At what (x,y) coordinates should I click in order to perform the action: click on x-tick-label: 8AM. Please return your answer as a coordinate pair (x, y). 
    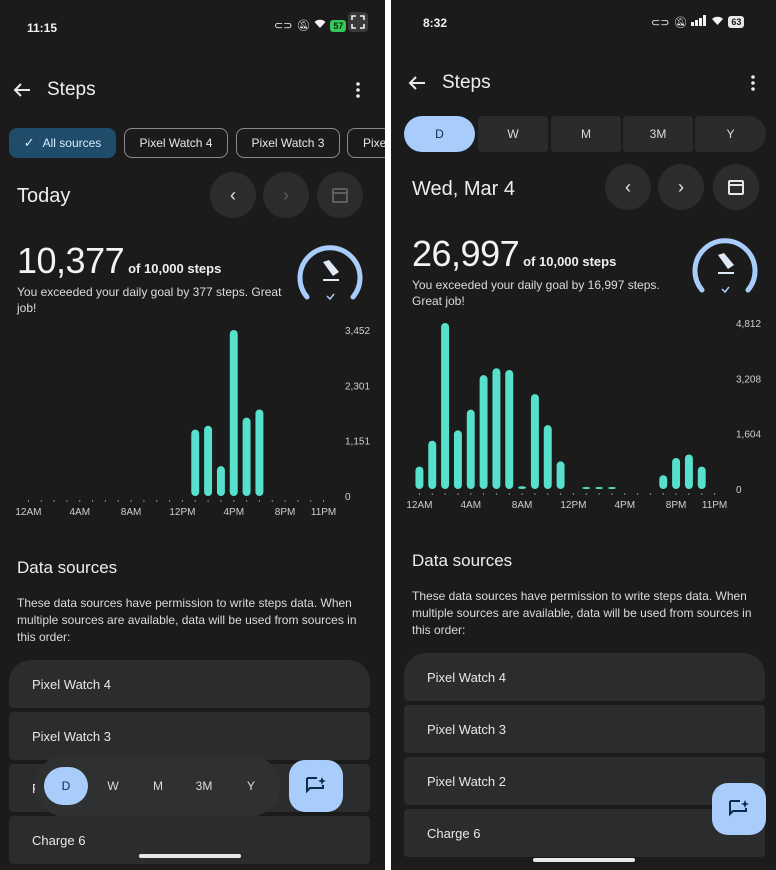
    Looking at the image, I should click on (131, 512).